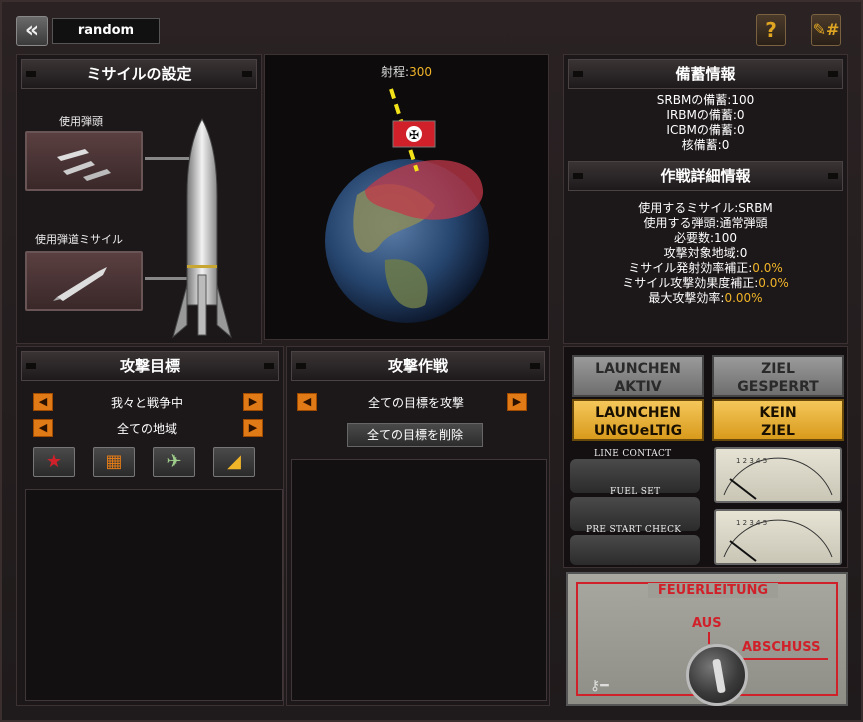  I want to click on globe-icon: ✠, so click(407, 205).